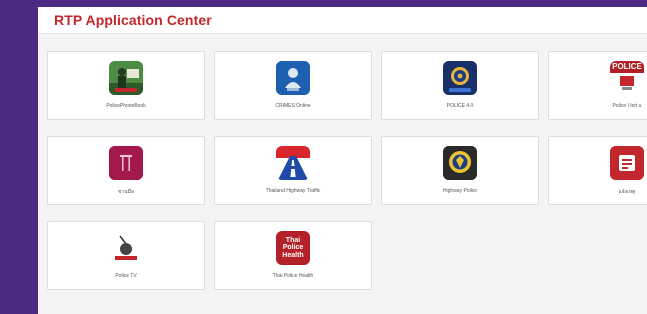 This screenshot has width=647, height=314. What do you see at coordinates (293, 78) in the screenshot?
I see `crimes-icon` at bounding box center [293, 78].